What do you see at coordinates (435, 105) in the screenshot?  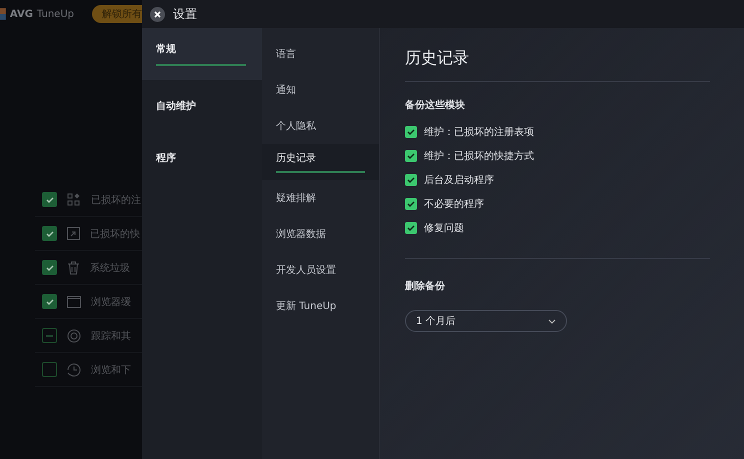 I see `backup-heading: 备份这些模块` at bounding box center [435, 105].